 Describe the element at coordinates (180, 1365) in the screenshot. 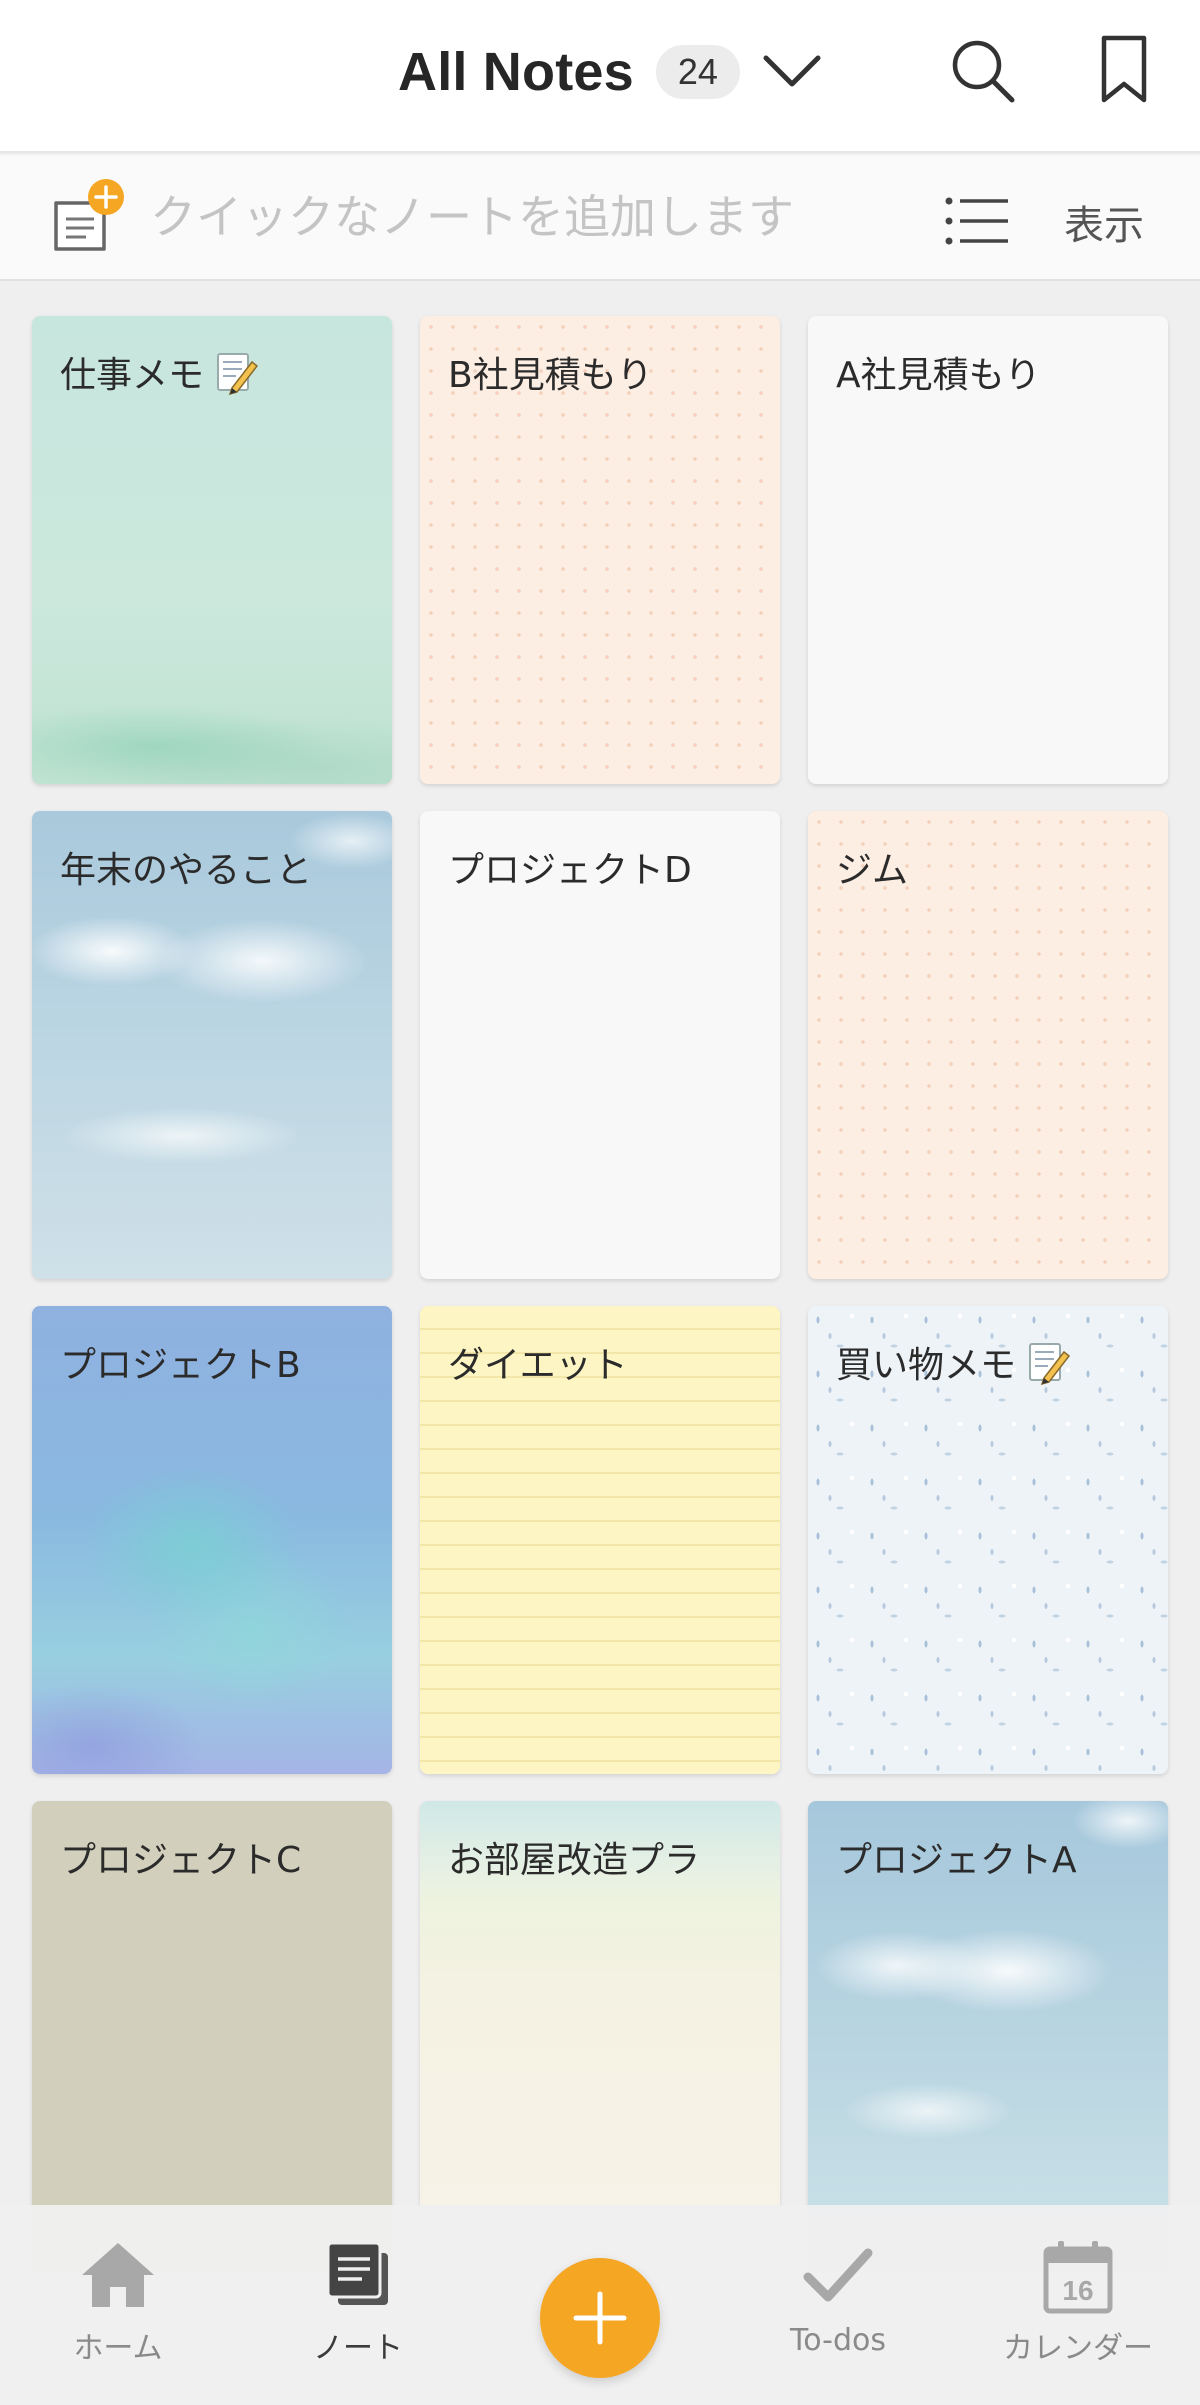

I see `note-title: プロジェクトB` at that location.